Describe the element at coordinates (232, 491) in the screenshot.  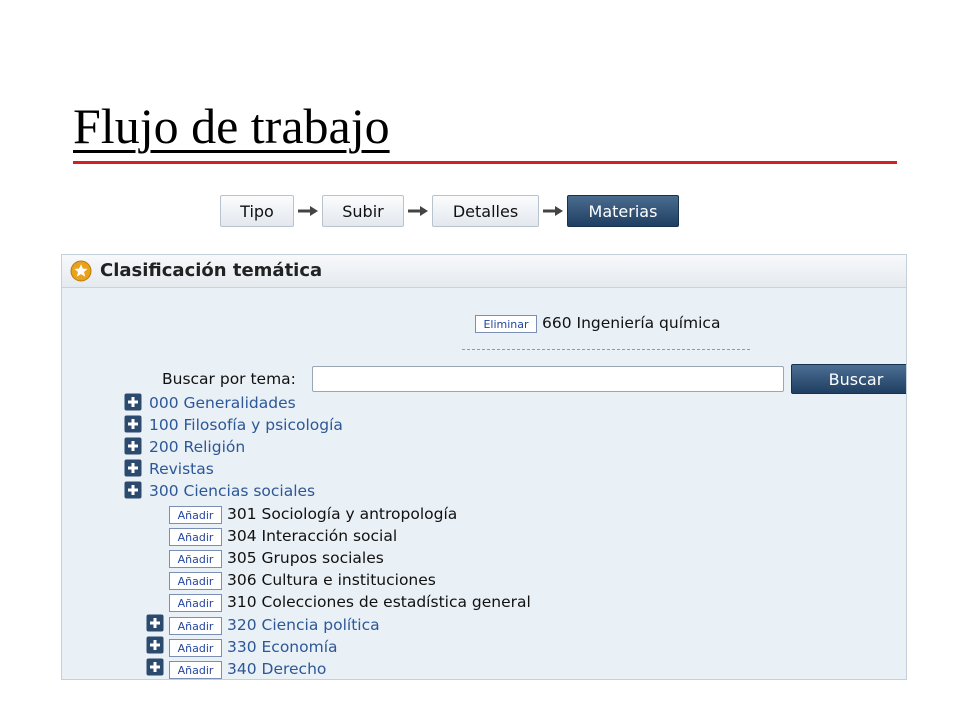
I see `tree-item-300: 300 Ciencias sociales` at that location.